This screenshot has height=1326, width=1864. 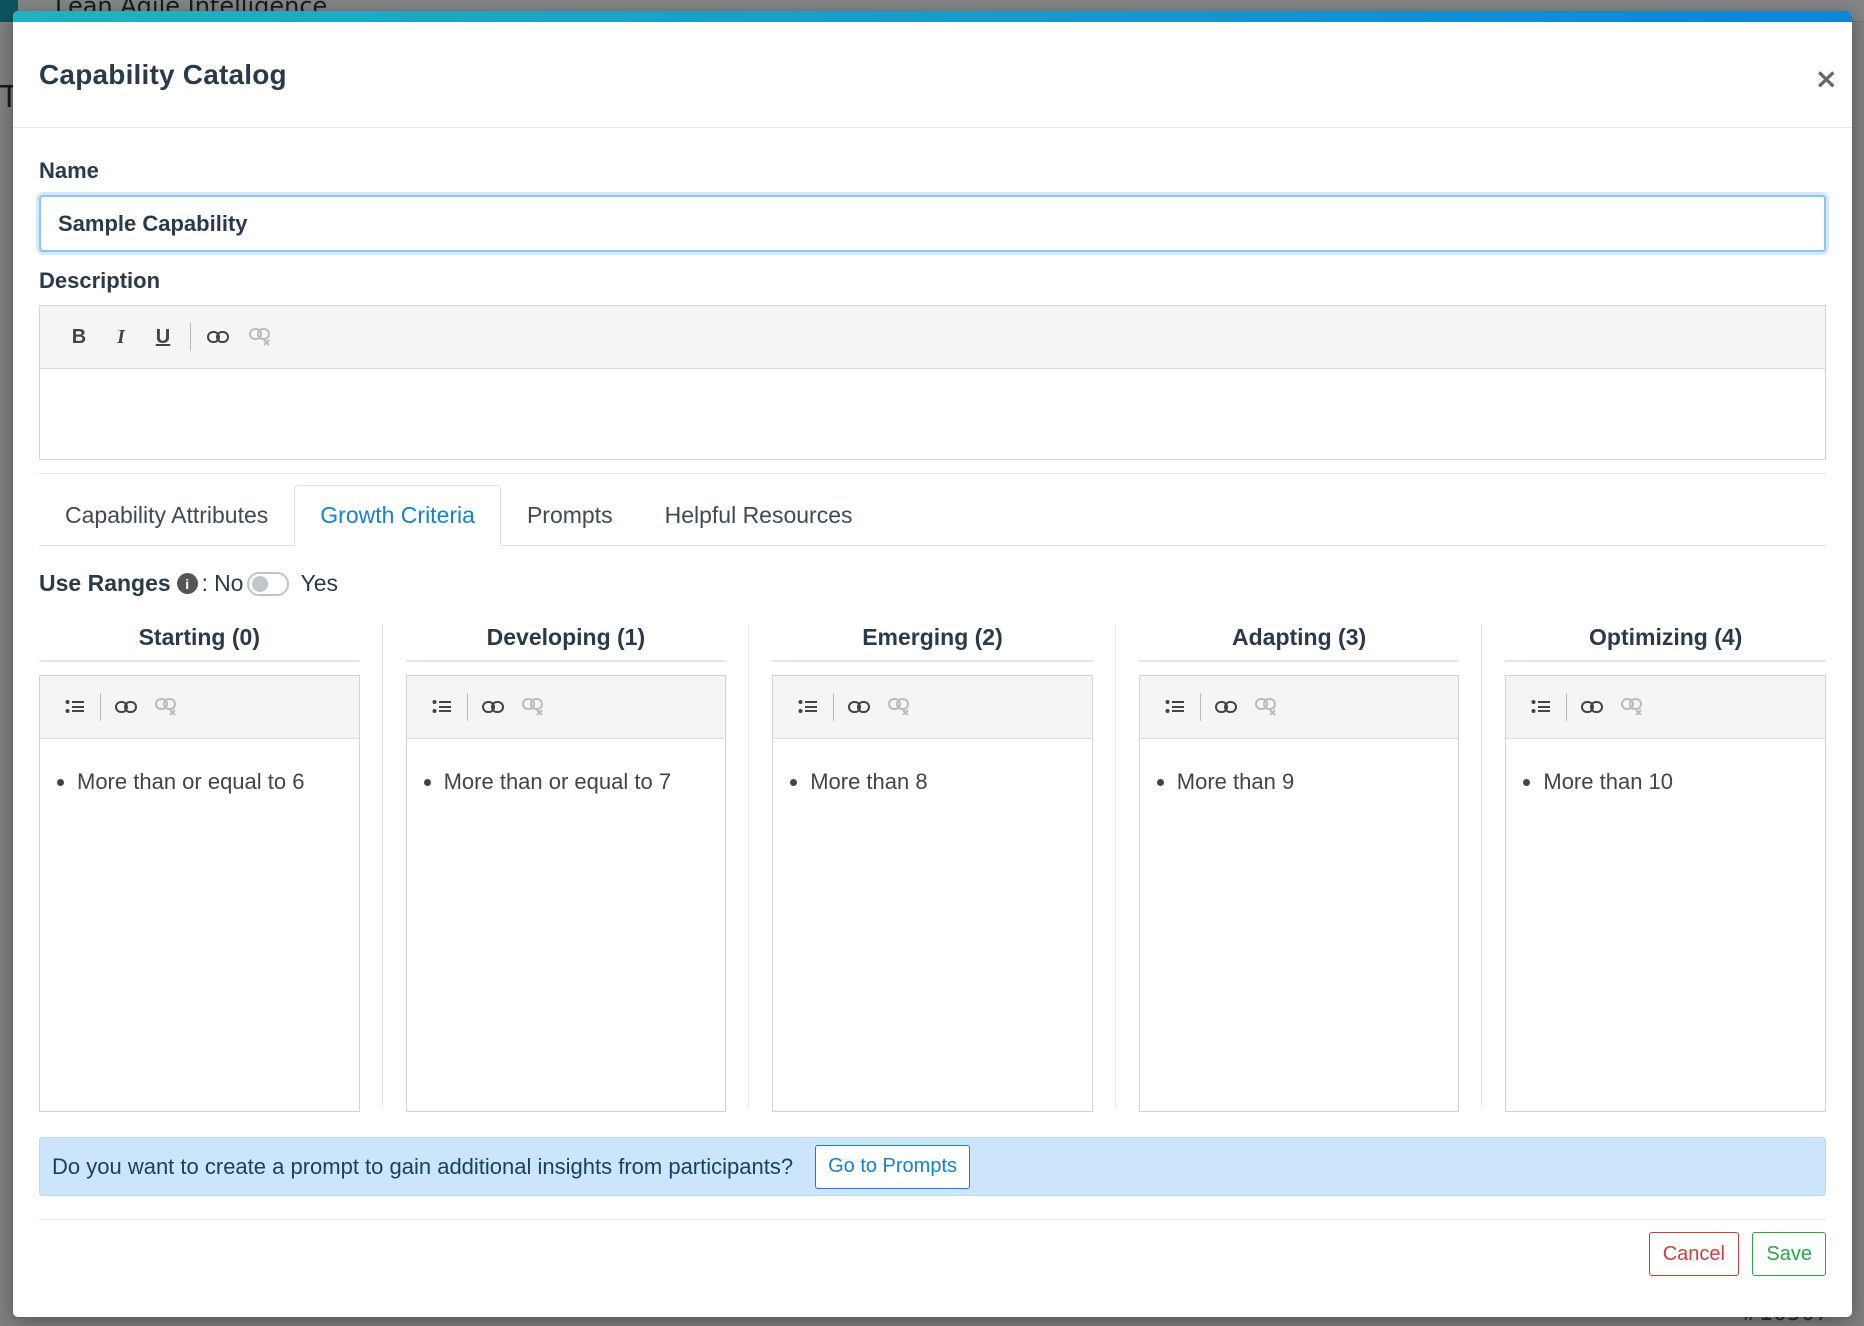 I want to click on level-title: Adapting (3), so click(x=1299, y=643).